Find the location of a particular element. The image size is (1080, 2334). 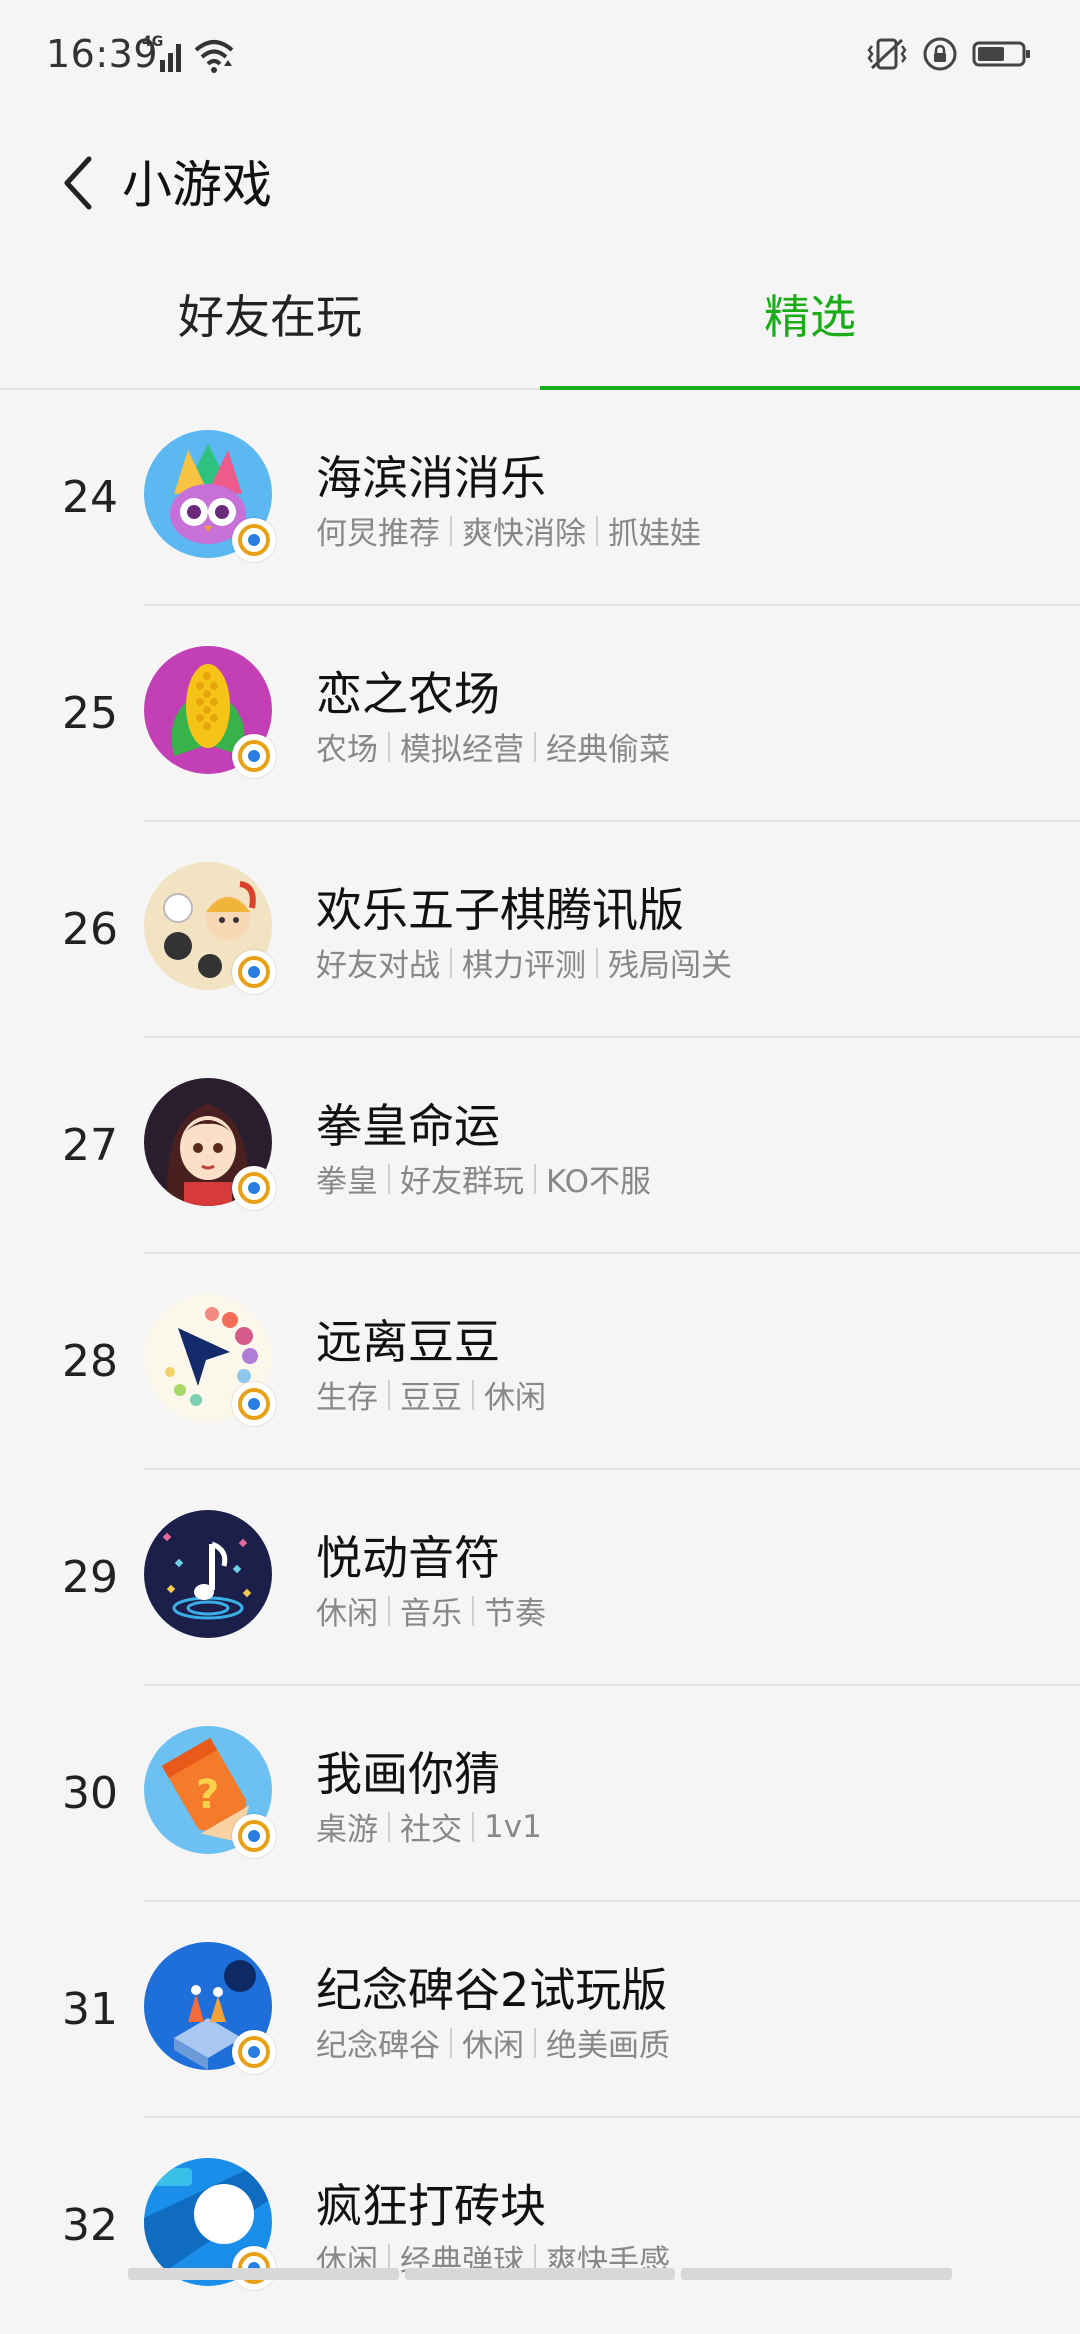

game-tags: 生存 豆豆 休闲 is located at coordinates (431, 1394).